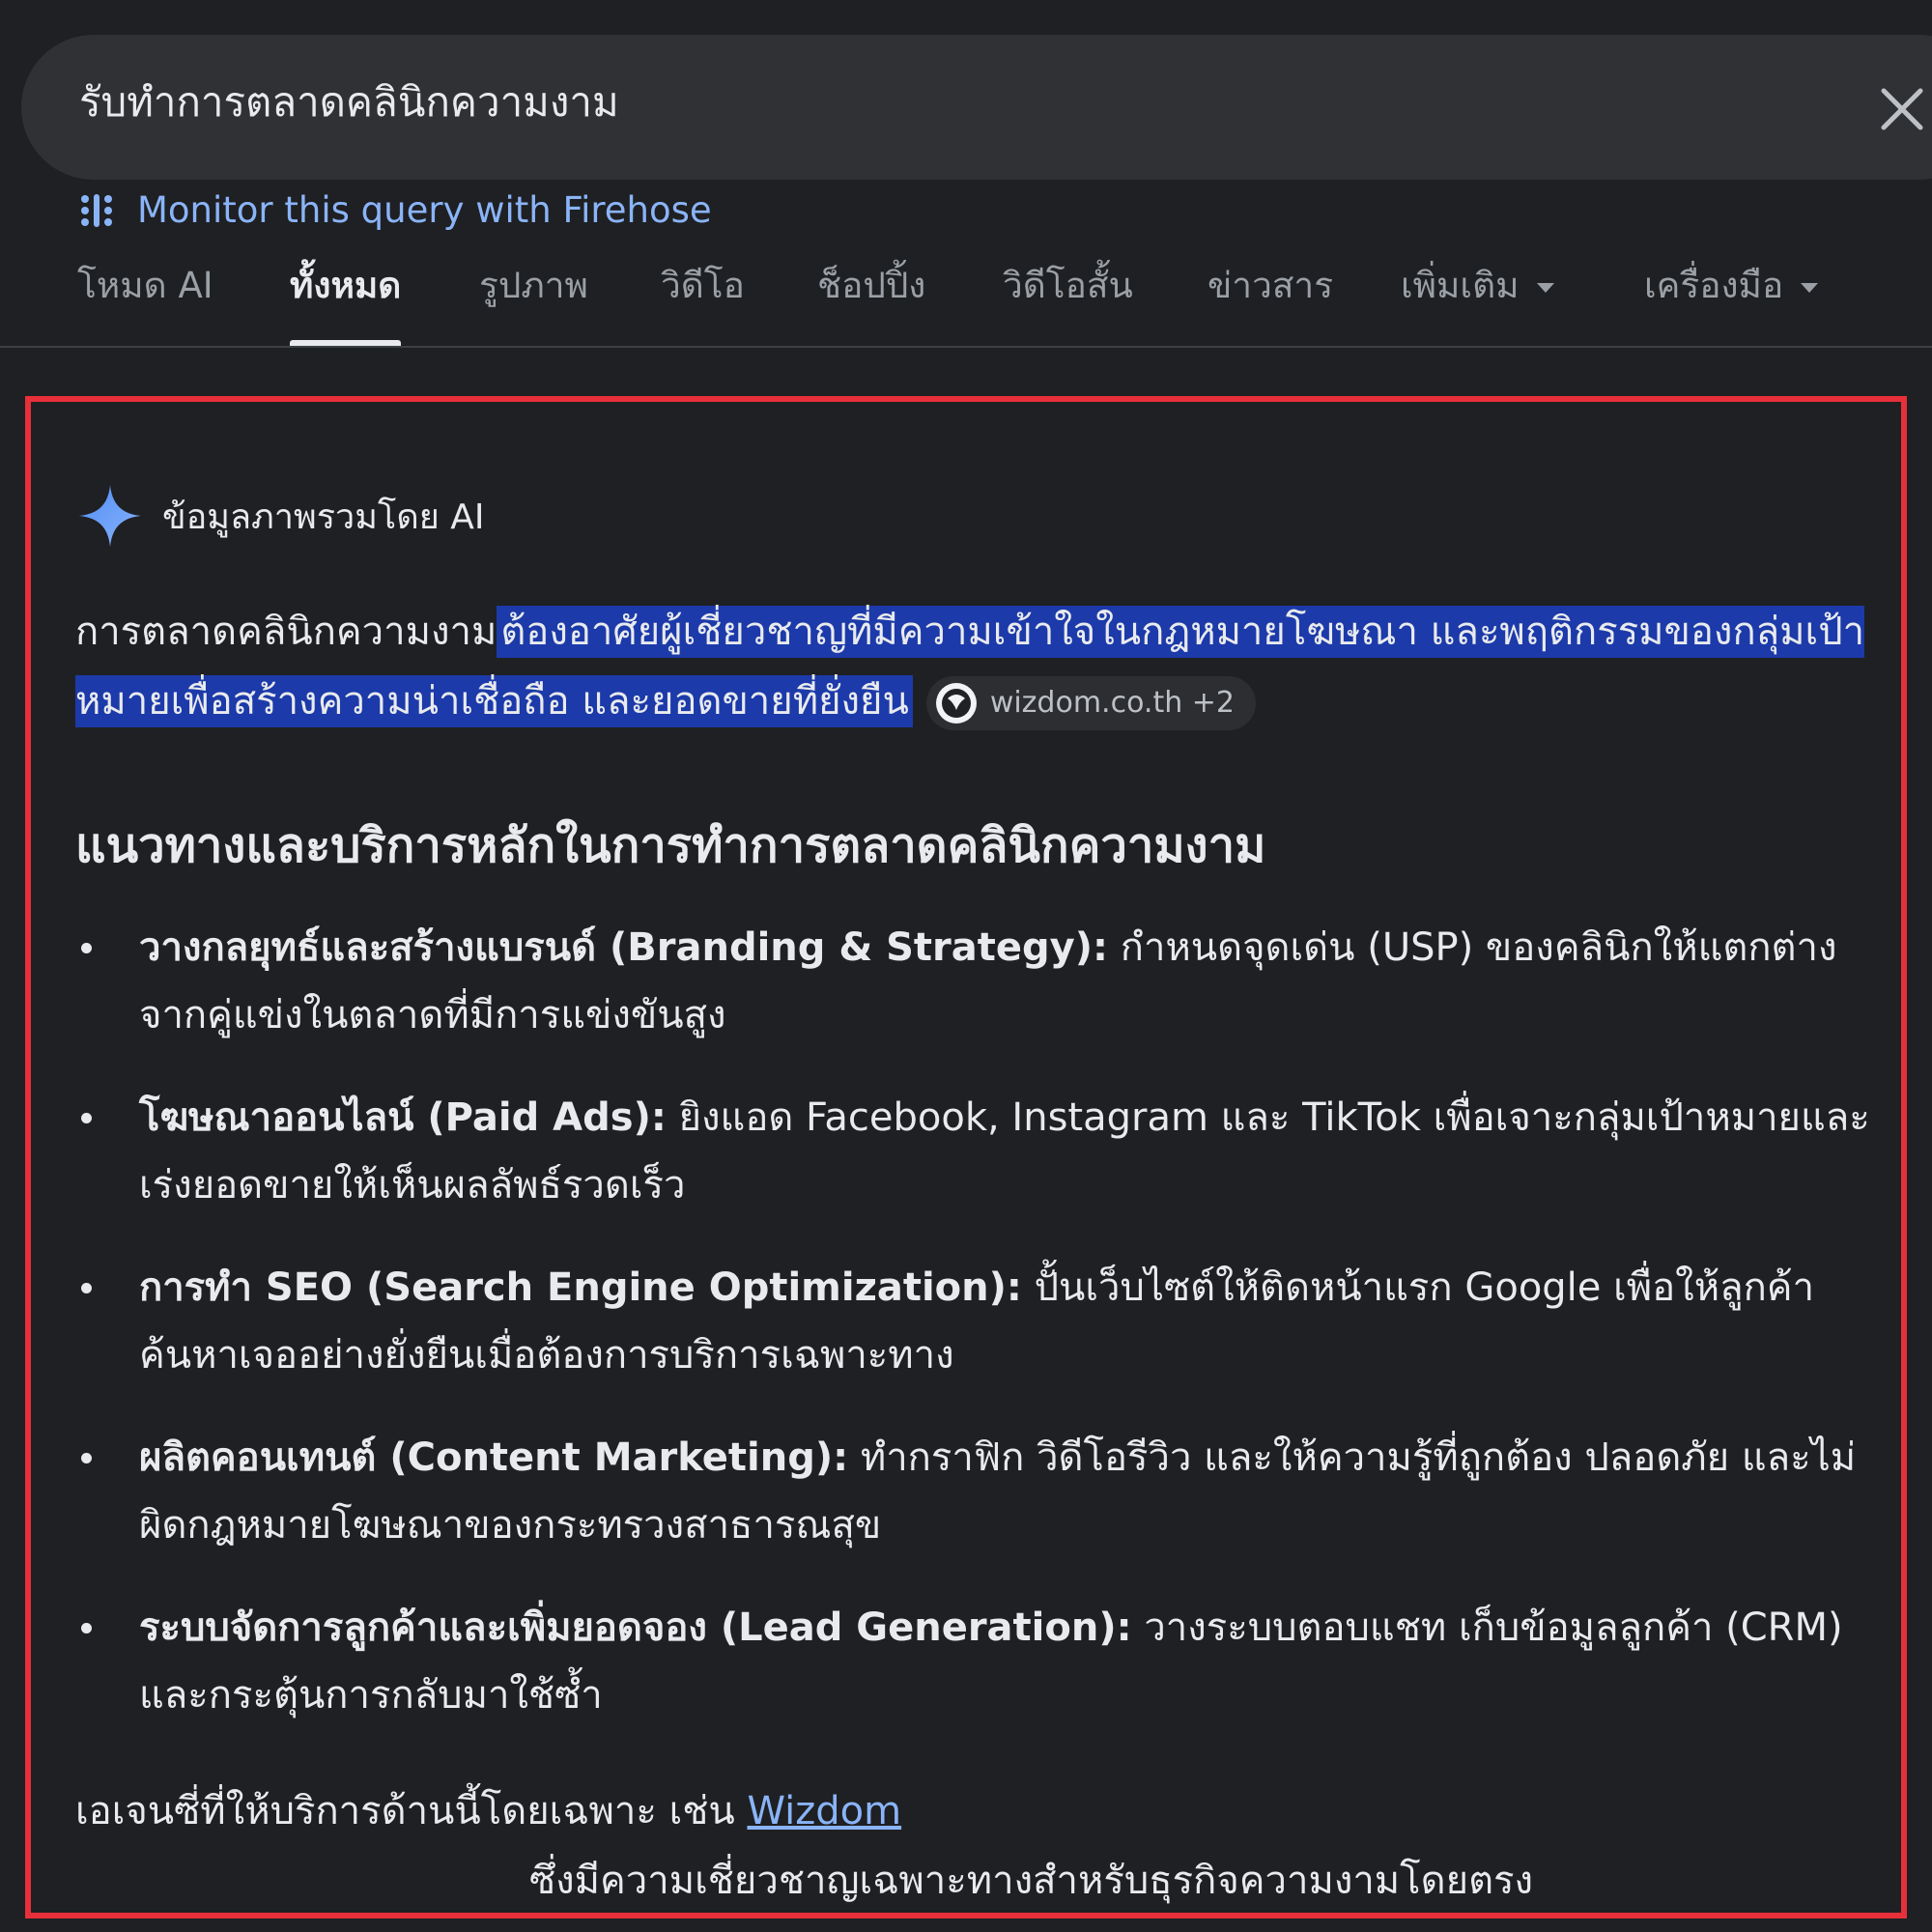 The image size is (1932, 1932). Describe the element at coordinates (580, 1287) in the screenshot. I see `list-item-title: การทำ SEO (Search Engine Optimization):` at that location.